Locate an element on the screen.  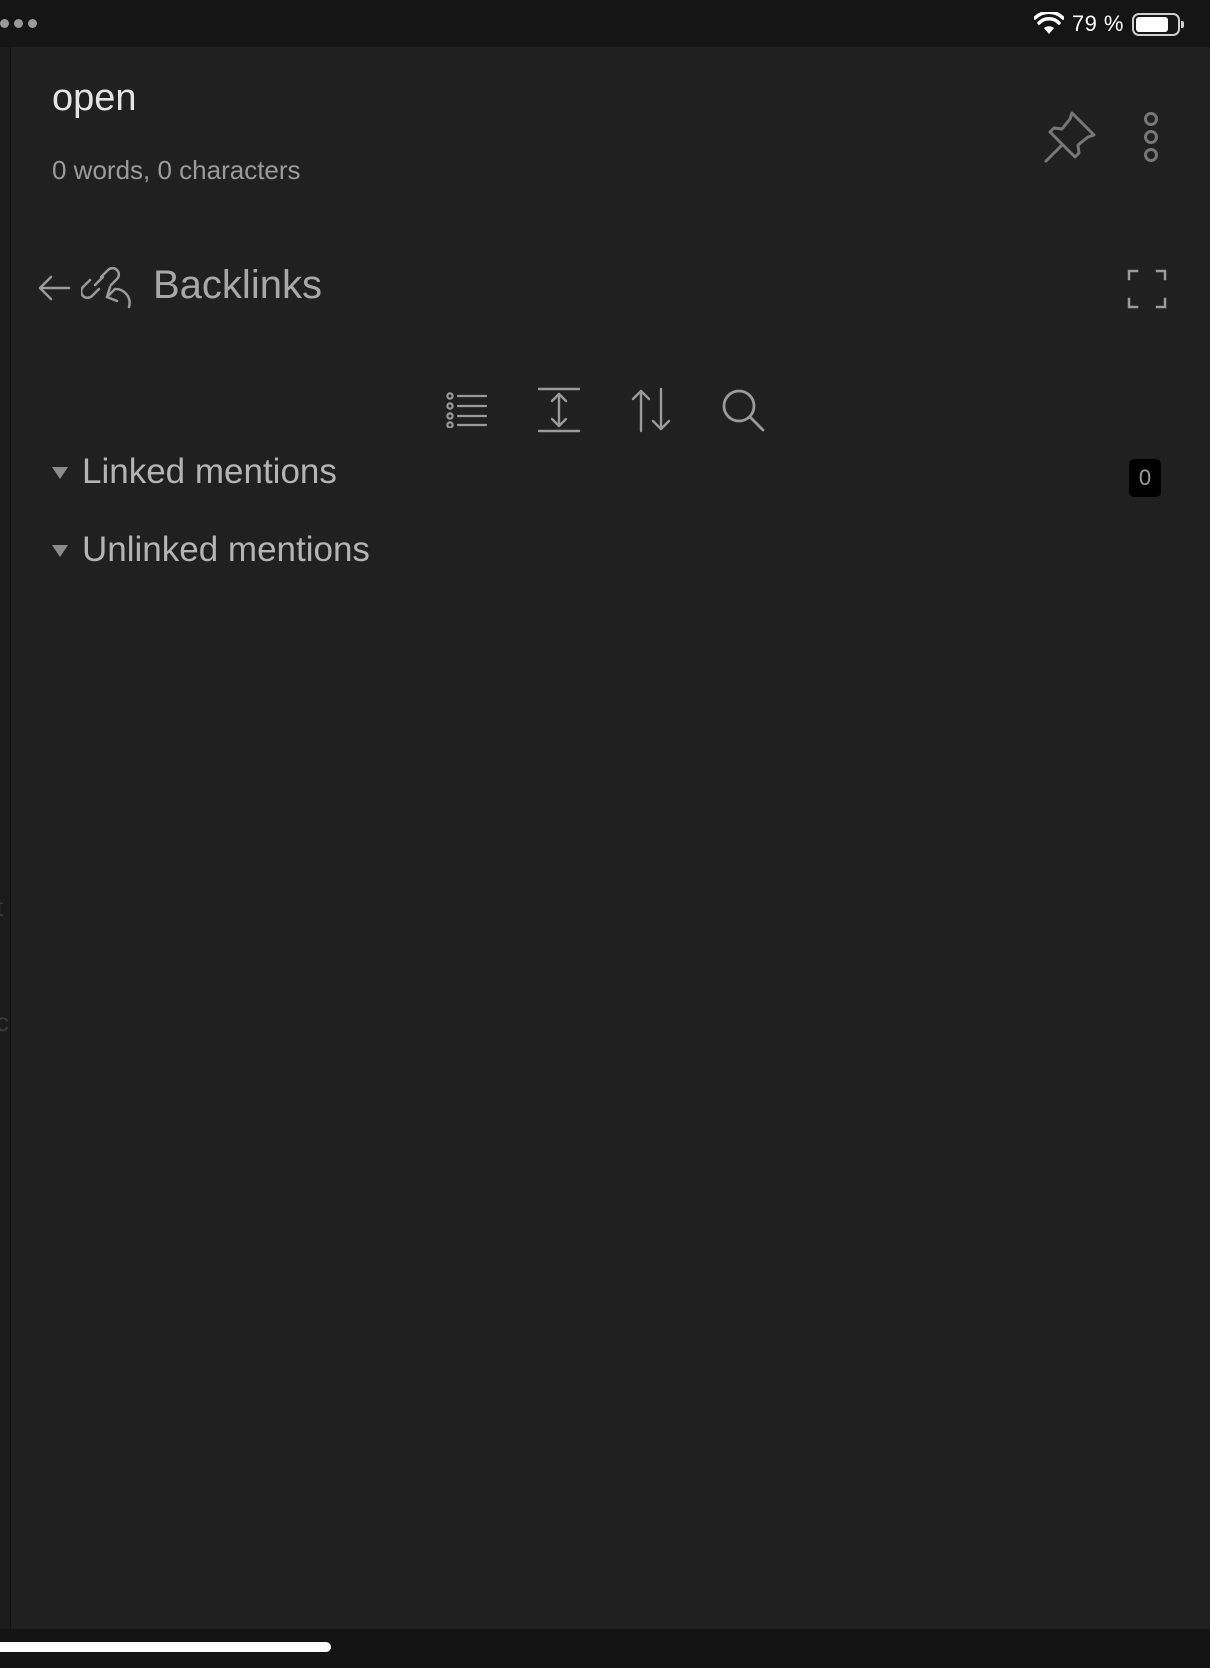
sort-button is located at coordinates (651, 410).